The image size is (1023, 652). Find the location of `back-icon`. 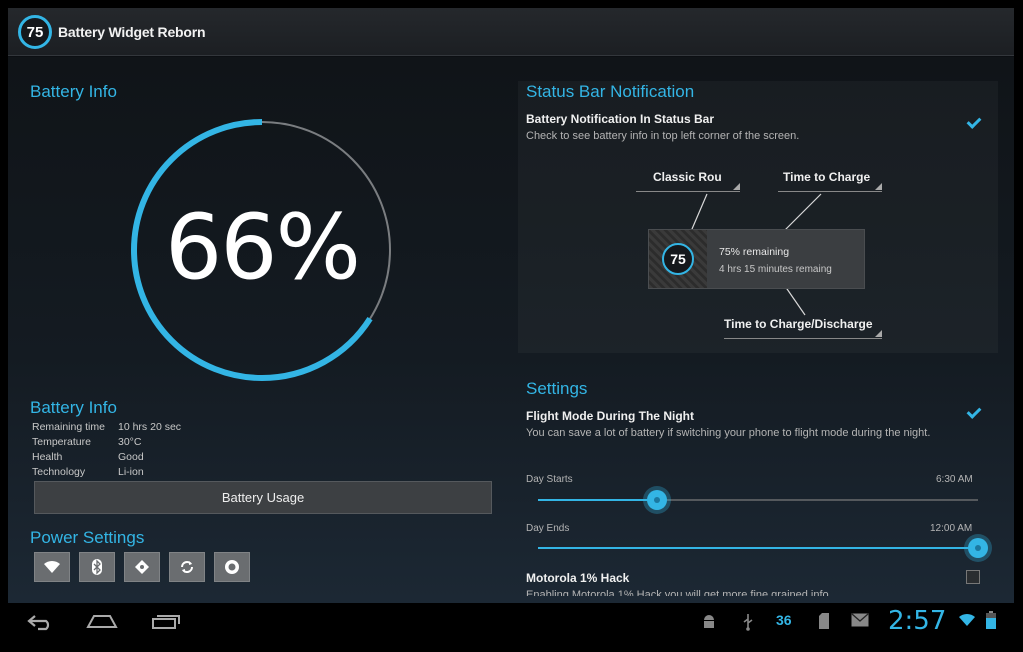

back-icon is located at coordinates (40, 622).